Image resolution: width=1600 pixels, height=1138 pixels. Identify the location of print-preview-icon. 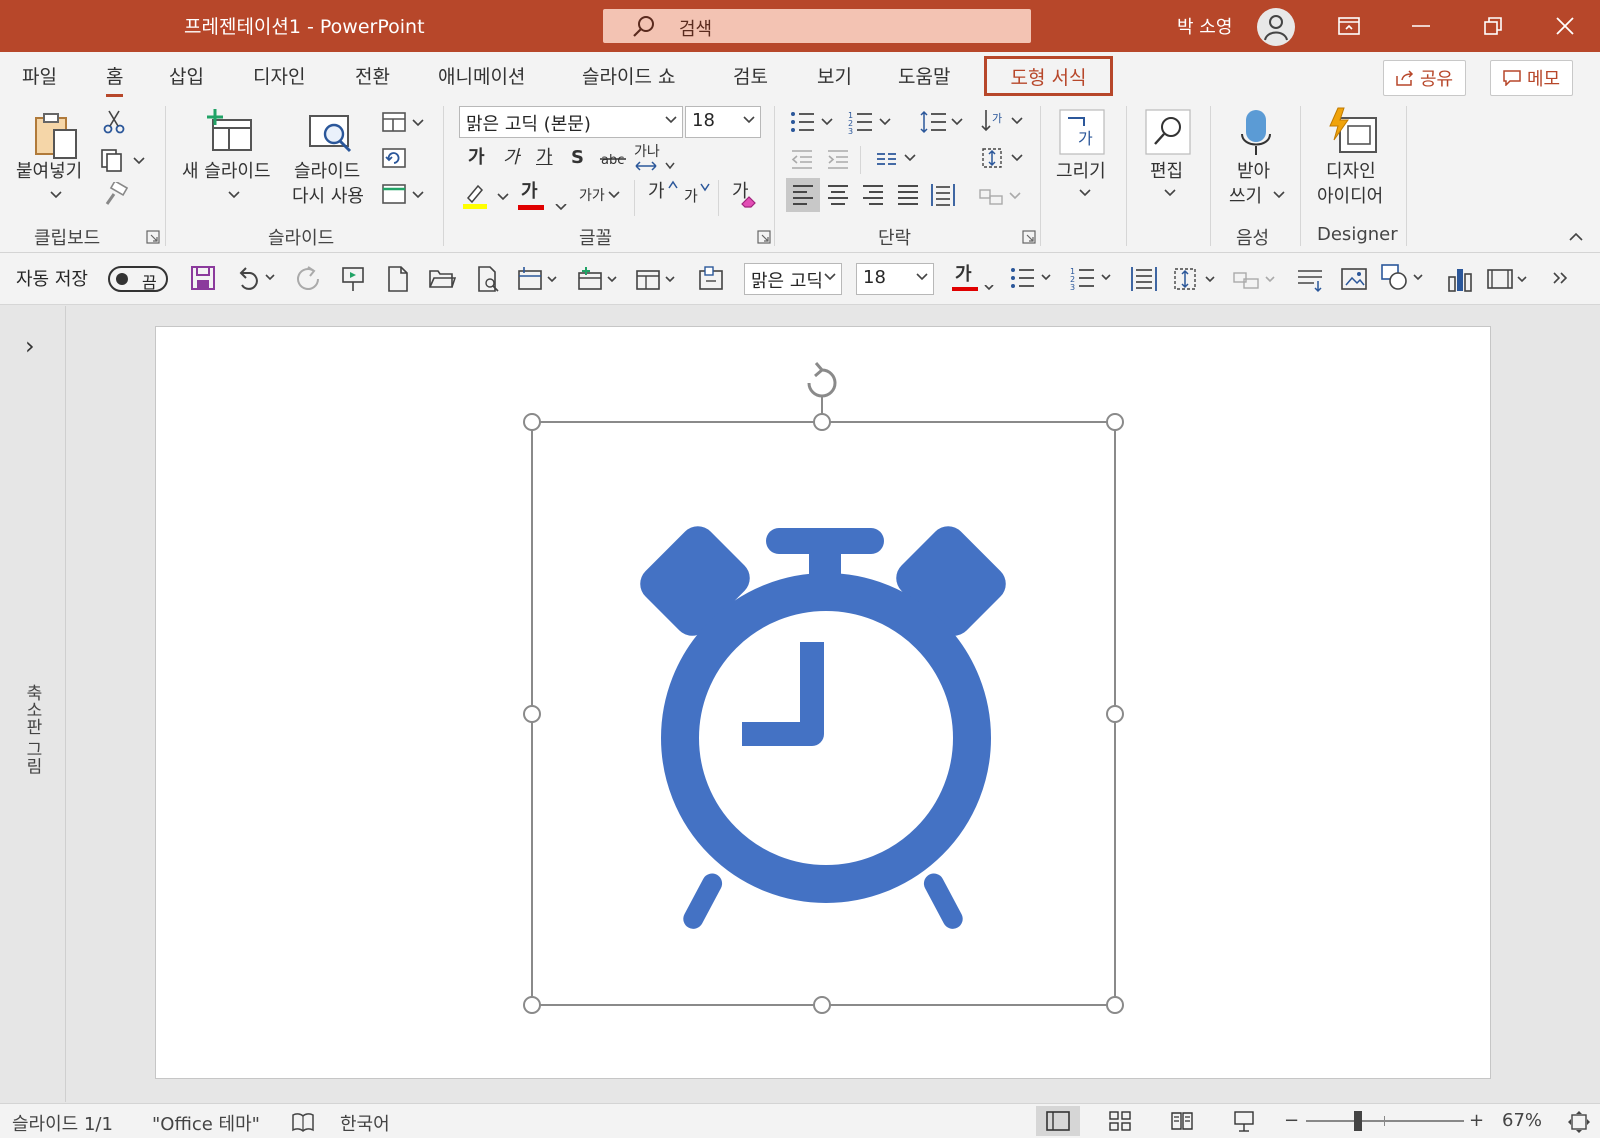
(488, 279).